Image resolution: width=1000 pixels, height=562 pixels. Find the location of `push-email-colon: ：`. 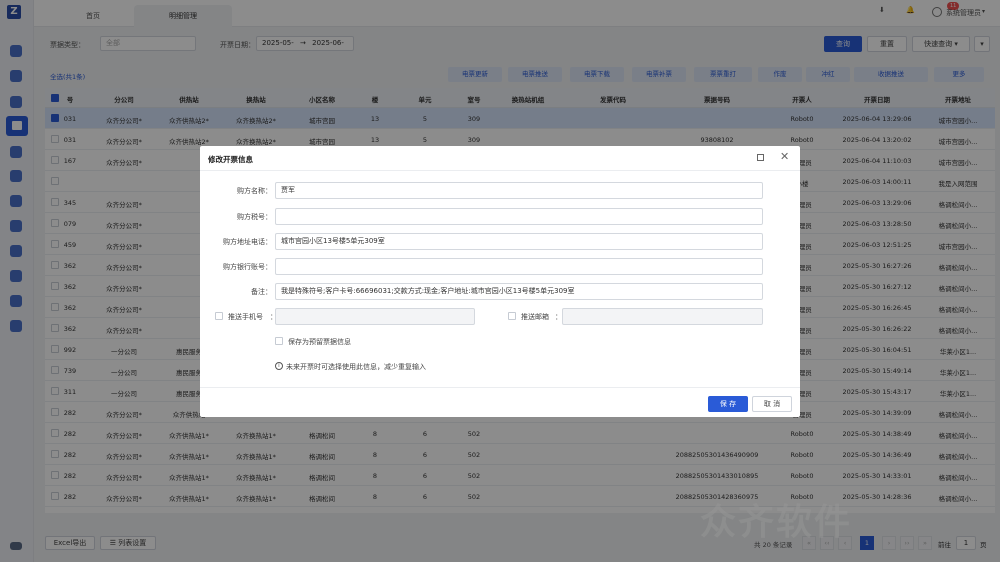

push-email-colon: ： is located at coordinates (558, 317).